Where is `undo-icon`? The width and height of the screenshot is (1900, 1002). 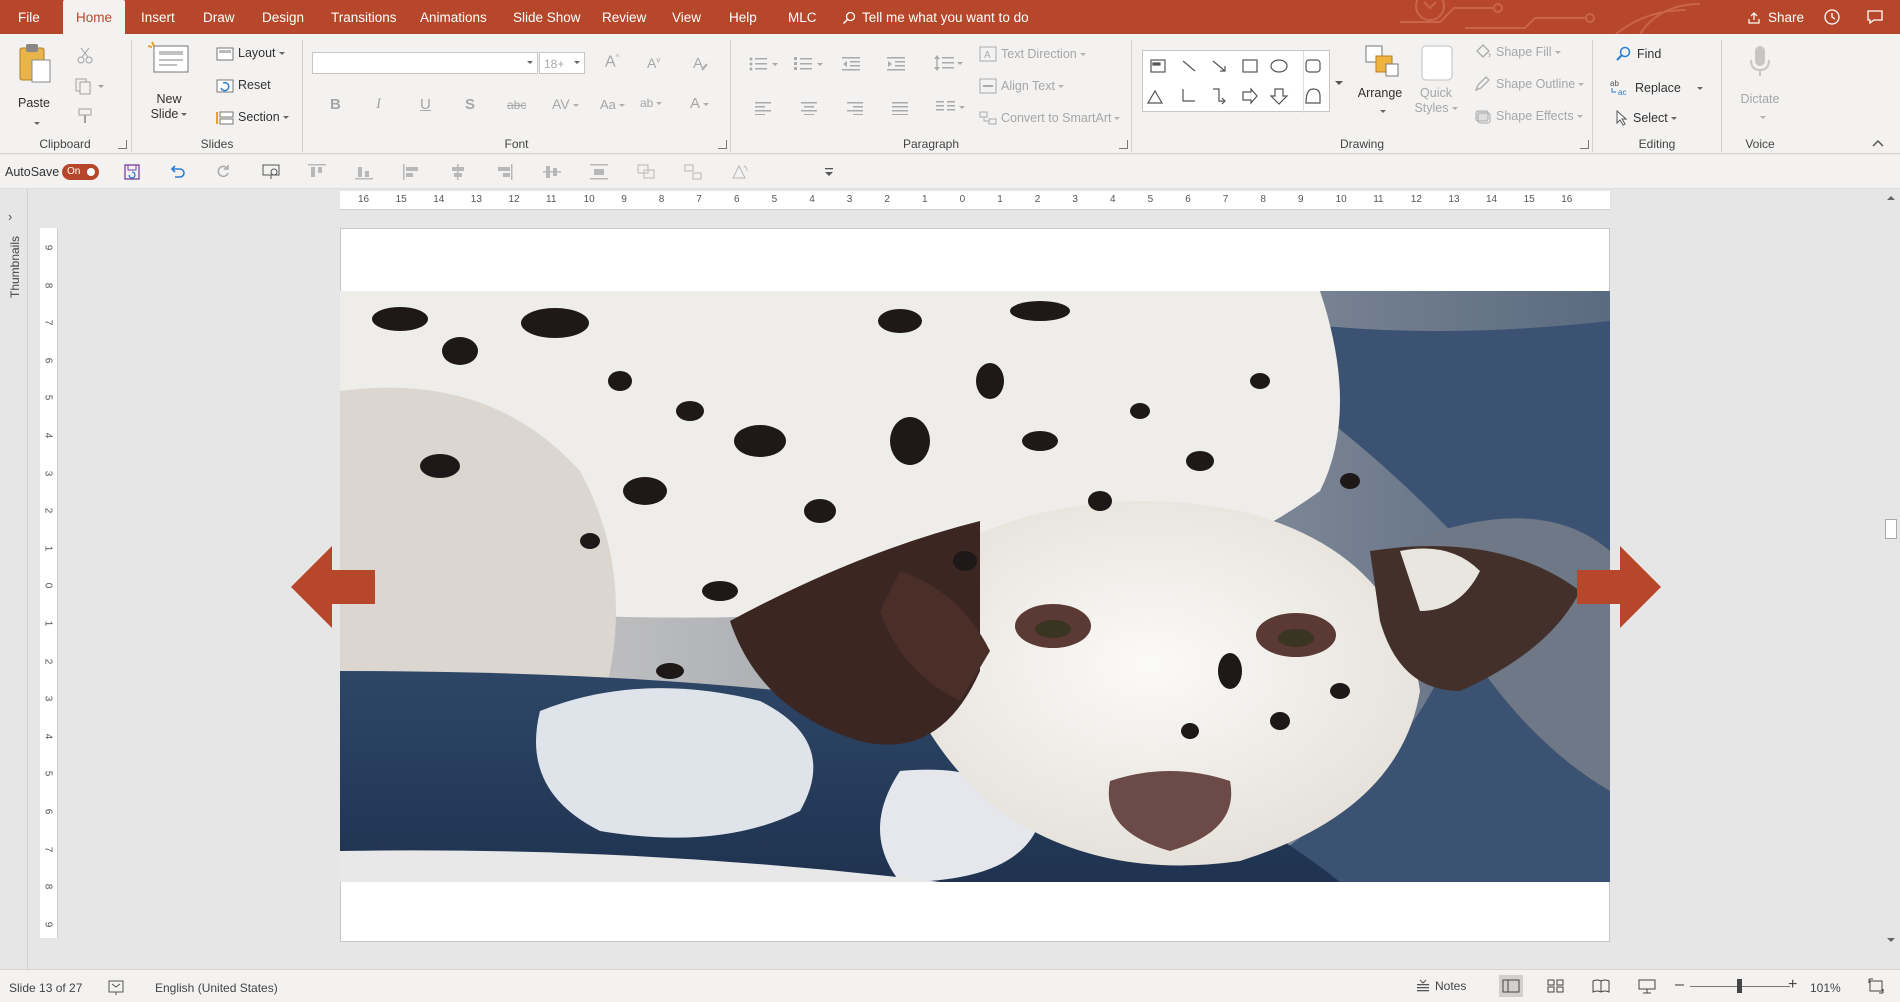 undo-icon is located at coordinates (177, 172).